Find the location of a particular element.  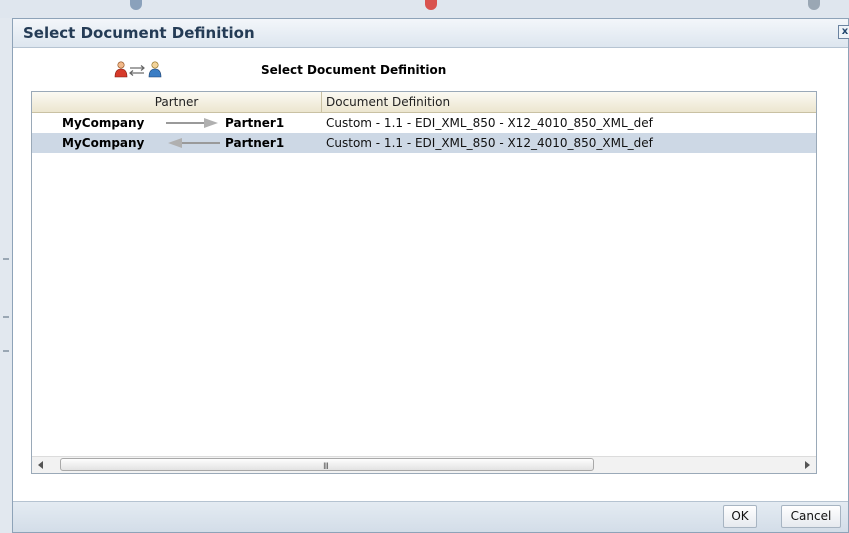

column-header-partner: Partner is located at coordinates (177, 102).